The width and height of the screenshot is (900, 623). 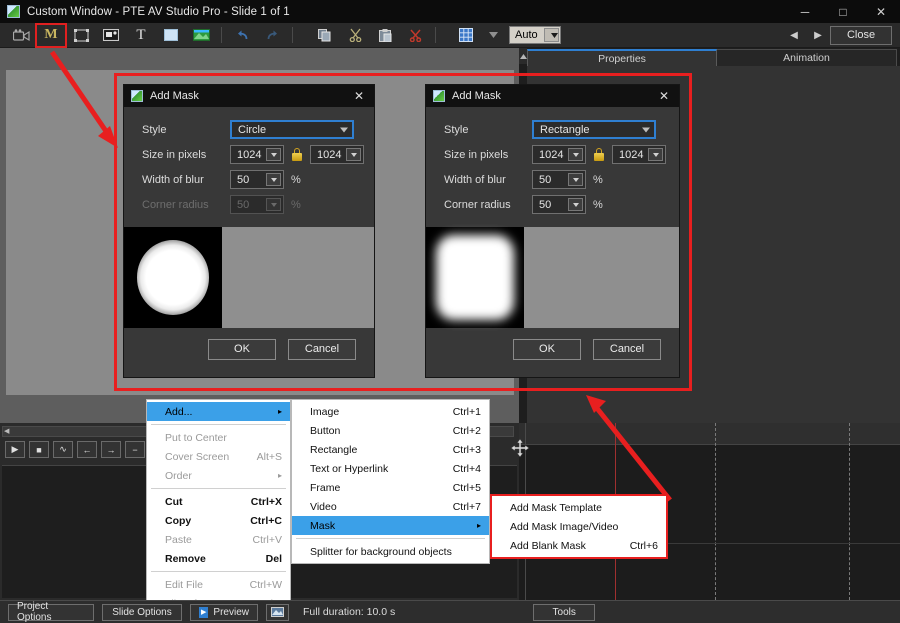 What do you see at coordinates (579, 545) in the screenshot?
I see `submenu-item-add-blank-mask: Add Blank Mask Ctrl+6` at bounding box center [579, 545].